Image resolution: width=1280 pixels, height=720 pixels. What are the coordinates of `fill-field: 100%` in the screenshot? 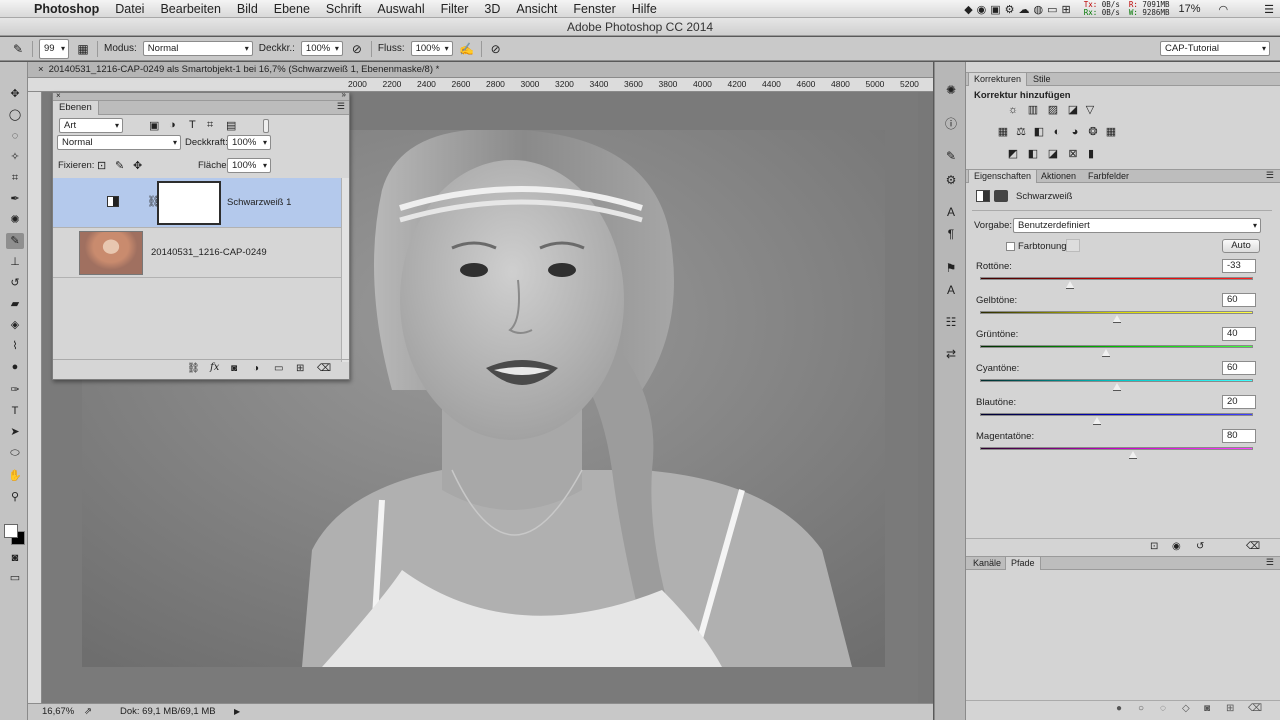 It's located at (249, 165).